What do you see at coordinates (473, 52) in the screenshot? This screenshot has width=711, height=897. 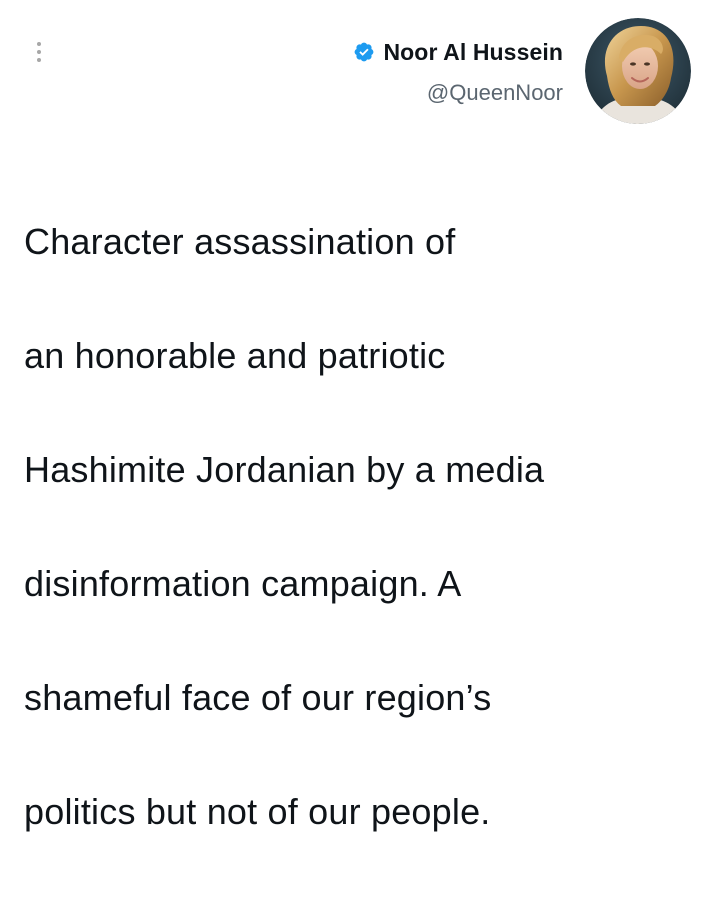 I see `author-display-name: Noor Al Hussein` at bounding box center [473, 52].